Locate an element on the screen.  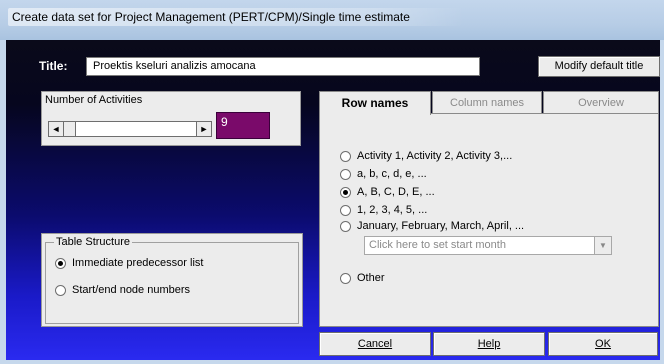
help-label: Help is located at coordinates (489, 344).